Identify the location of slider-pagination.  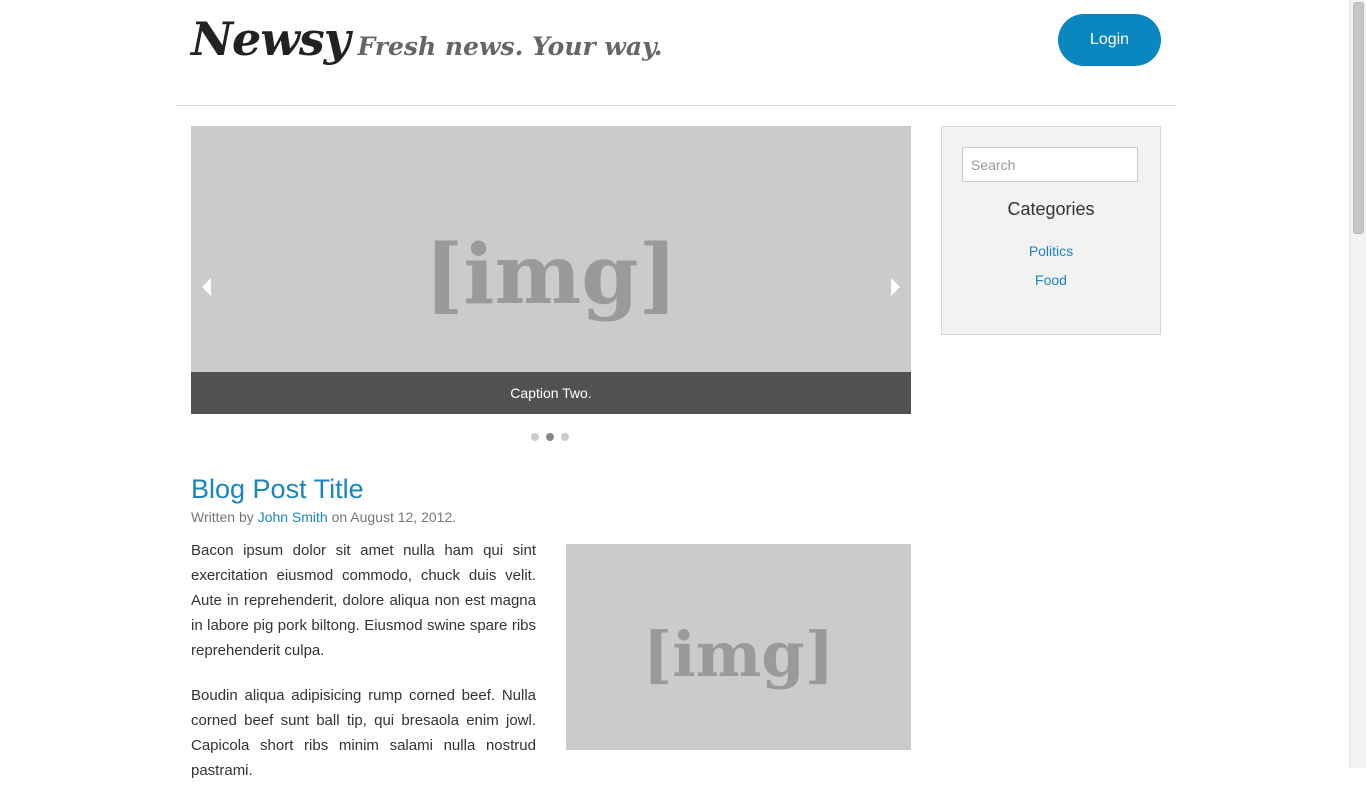
(553, 437).